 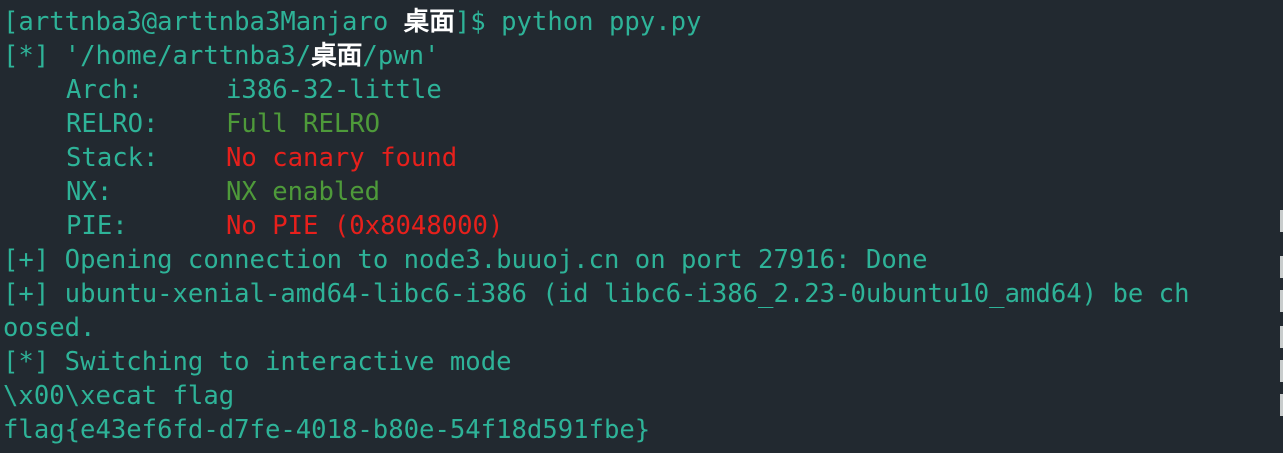 I want to click on checksec-label: PIE:, so click(x=97, y=226).